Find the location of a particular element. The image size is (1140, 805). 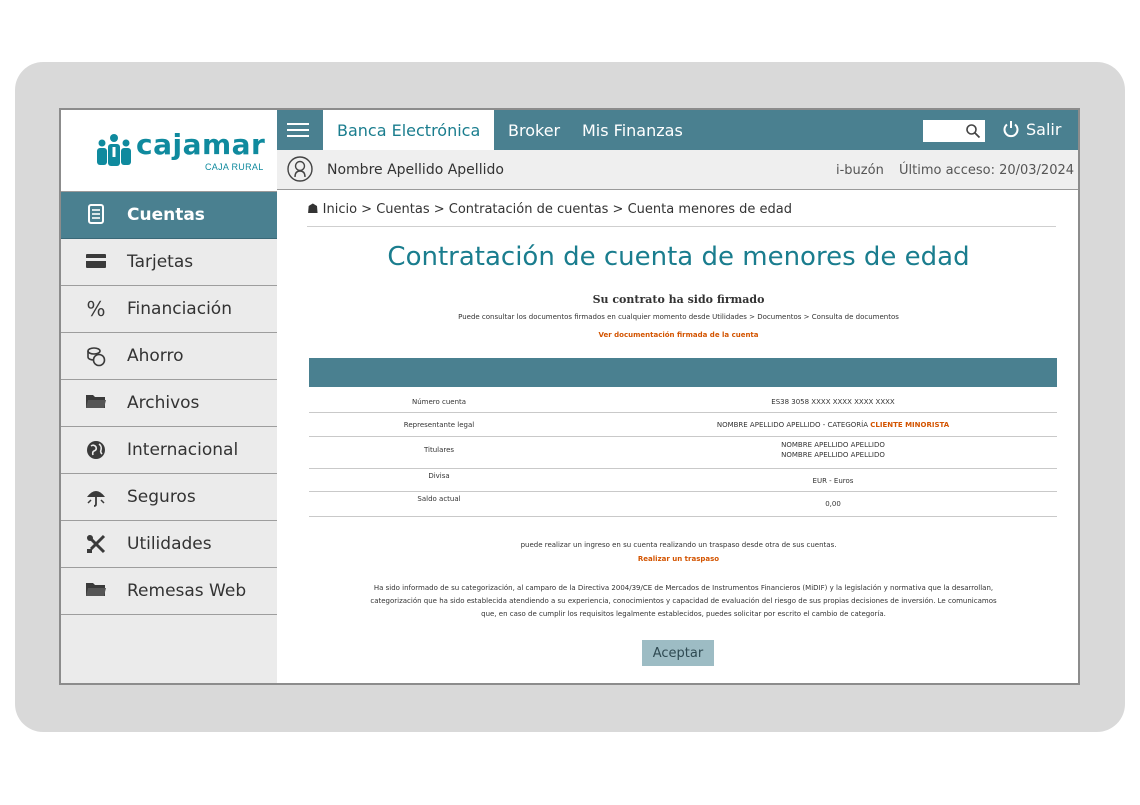

sidebar-item-internacional: Internacional is located at coordinates (169, 450).